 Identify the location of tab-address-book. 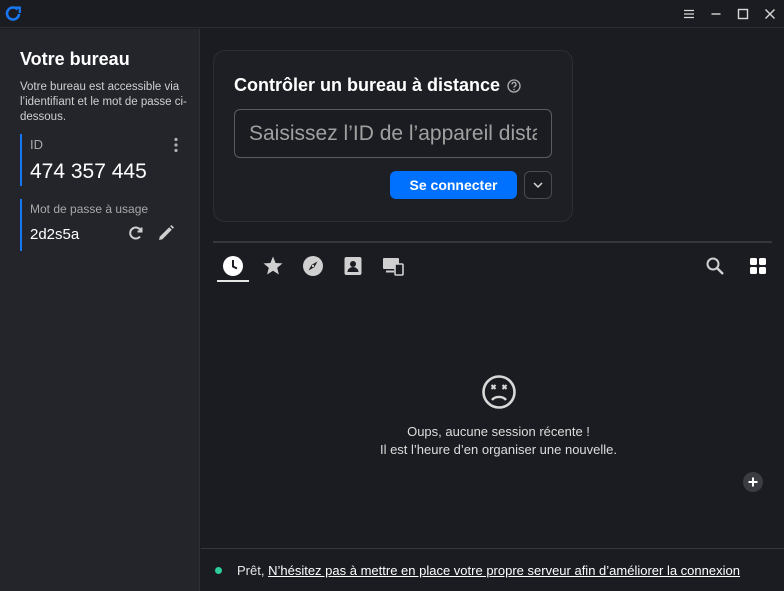
(353, 266).